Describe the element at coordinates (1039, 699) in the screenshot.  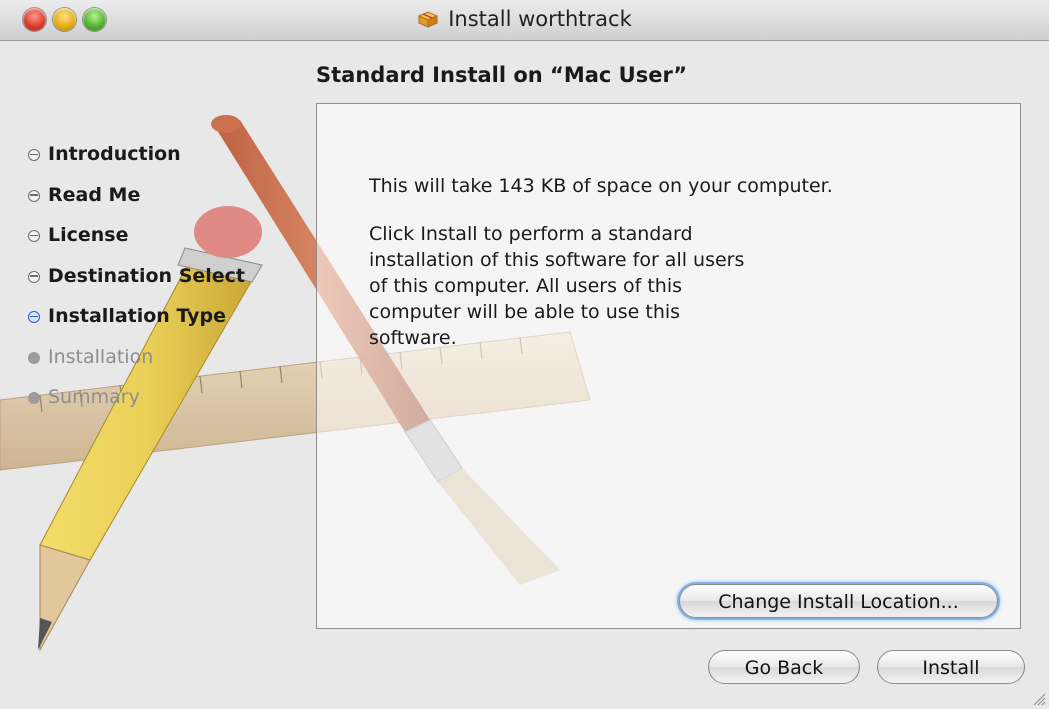
I see `resize-grip-icon` at that location.